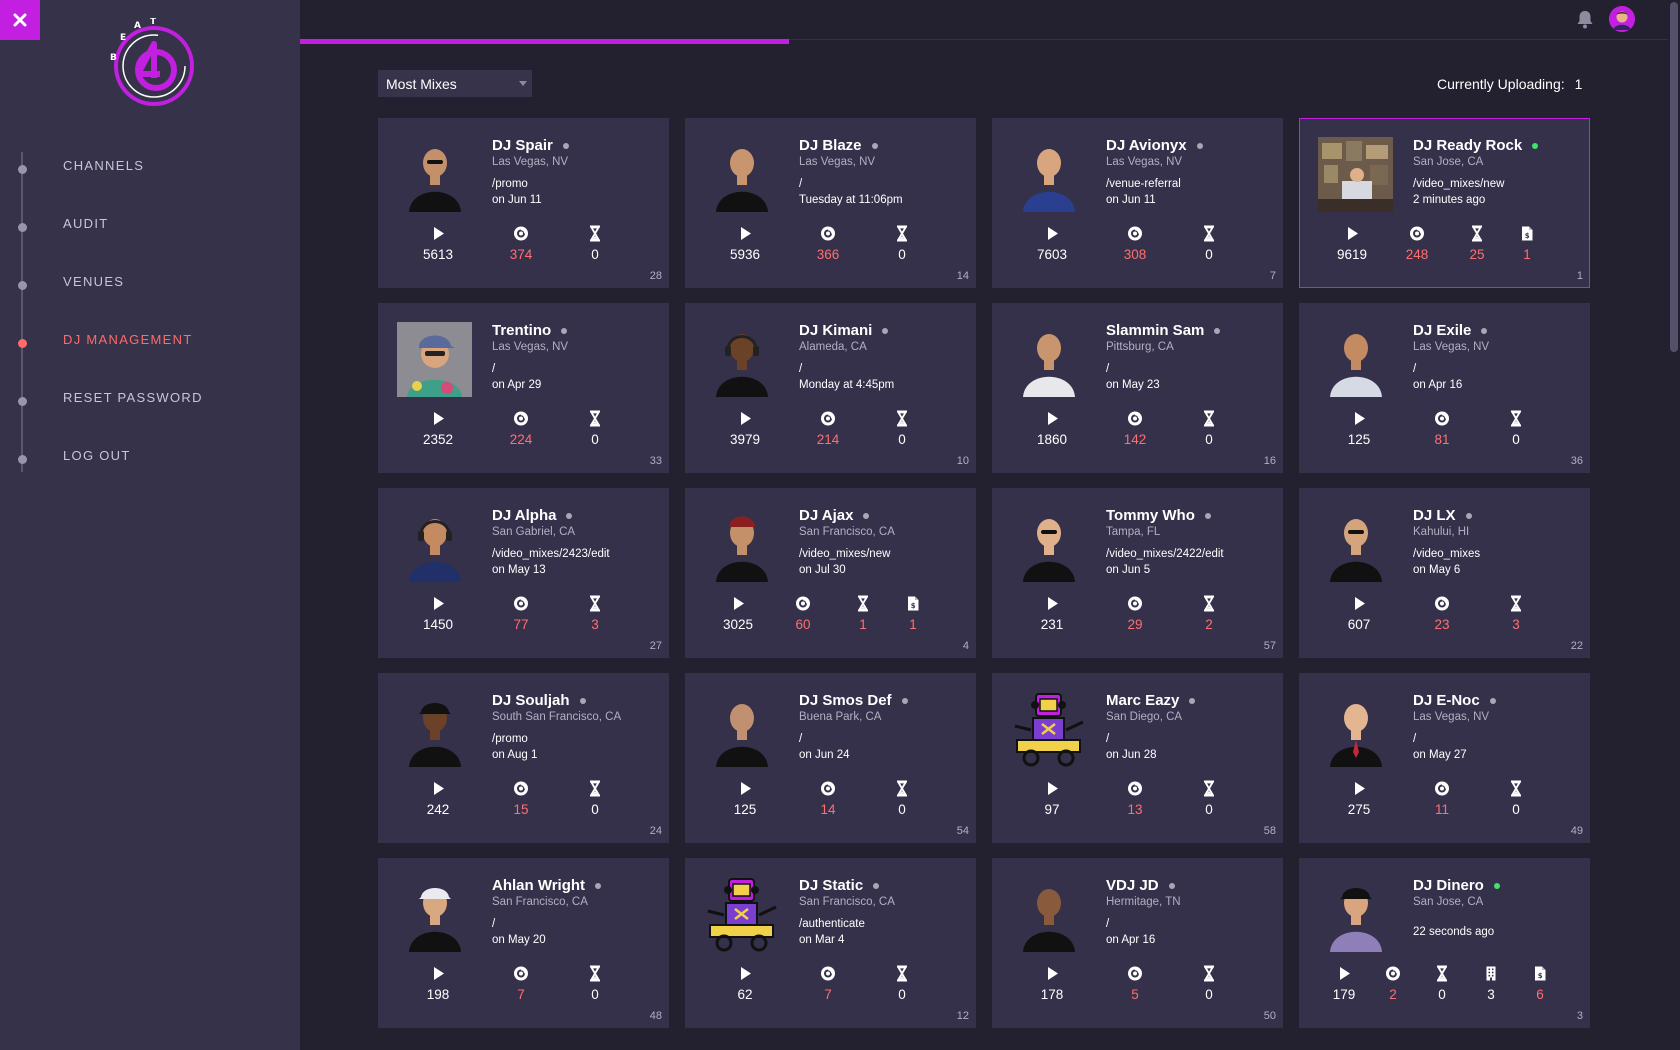 The width and height of the screenshot is (1680, 1050). What do you see at coordinates (1444, 388) in the screenshot?
I see `dj-card: DJ Exile Las Vegas, NV / on Apr 16 125 81 0 36` at bounding box center [1444, 388].